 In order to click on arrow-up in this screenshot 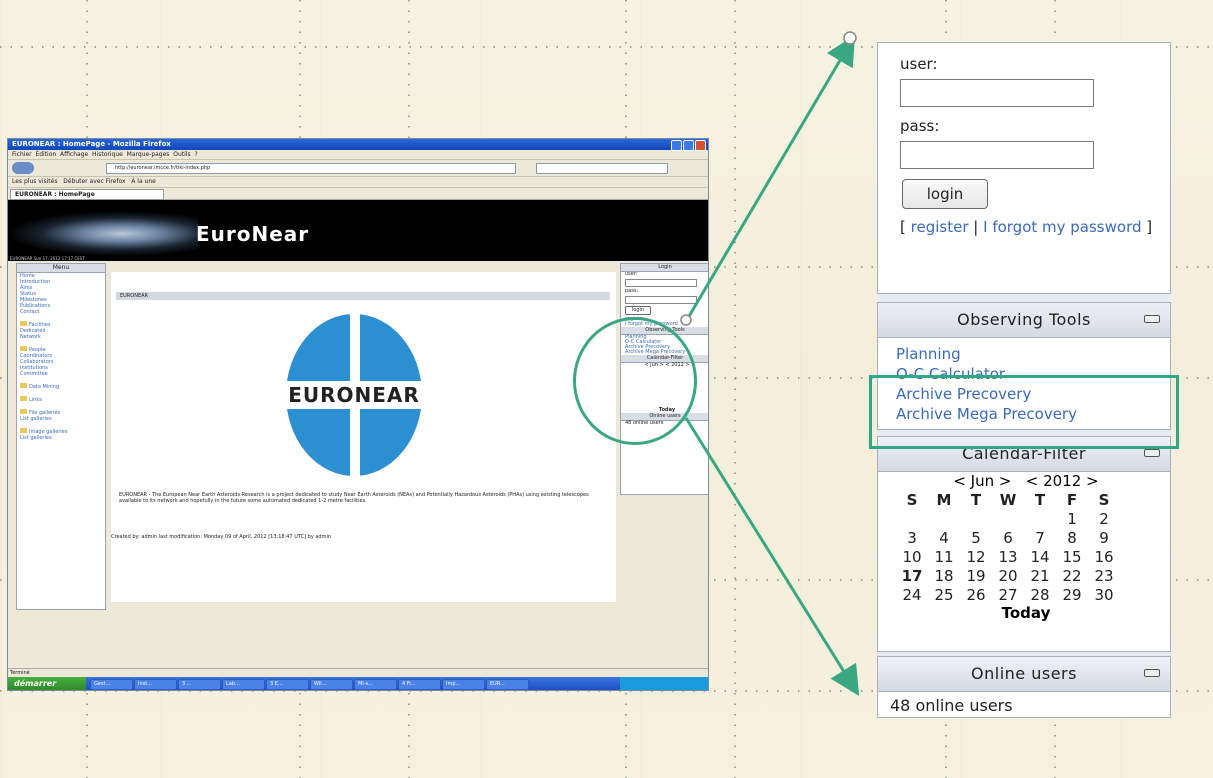, I will do `click(771, 176)`.